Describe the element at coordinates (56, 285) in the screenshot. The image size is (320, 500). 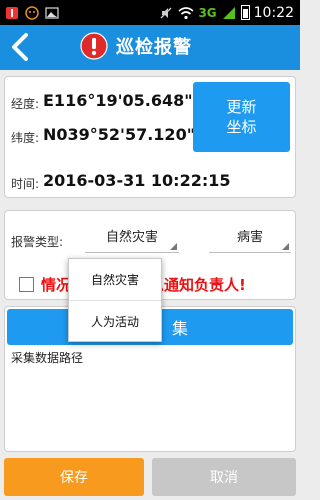
I see `notify-label-left: 情况` at that location.